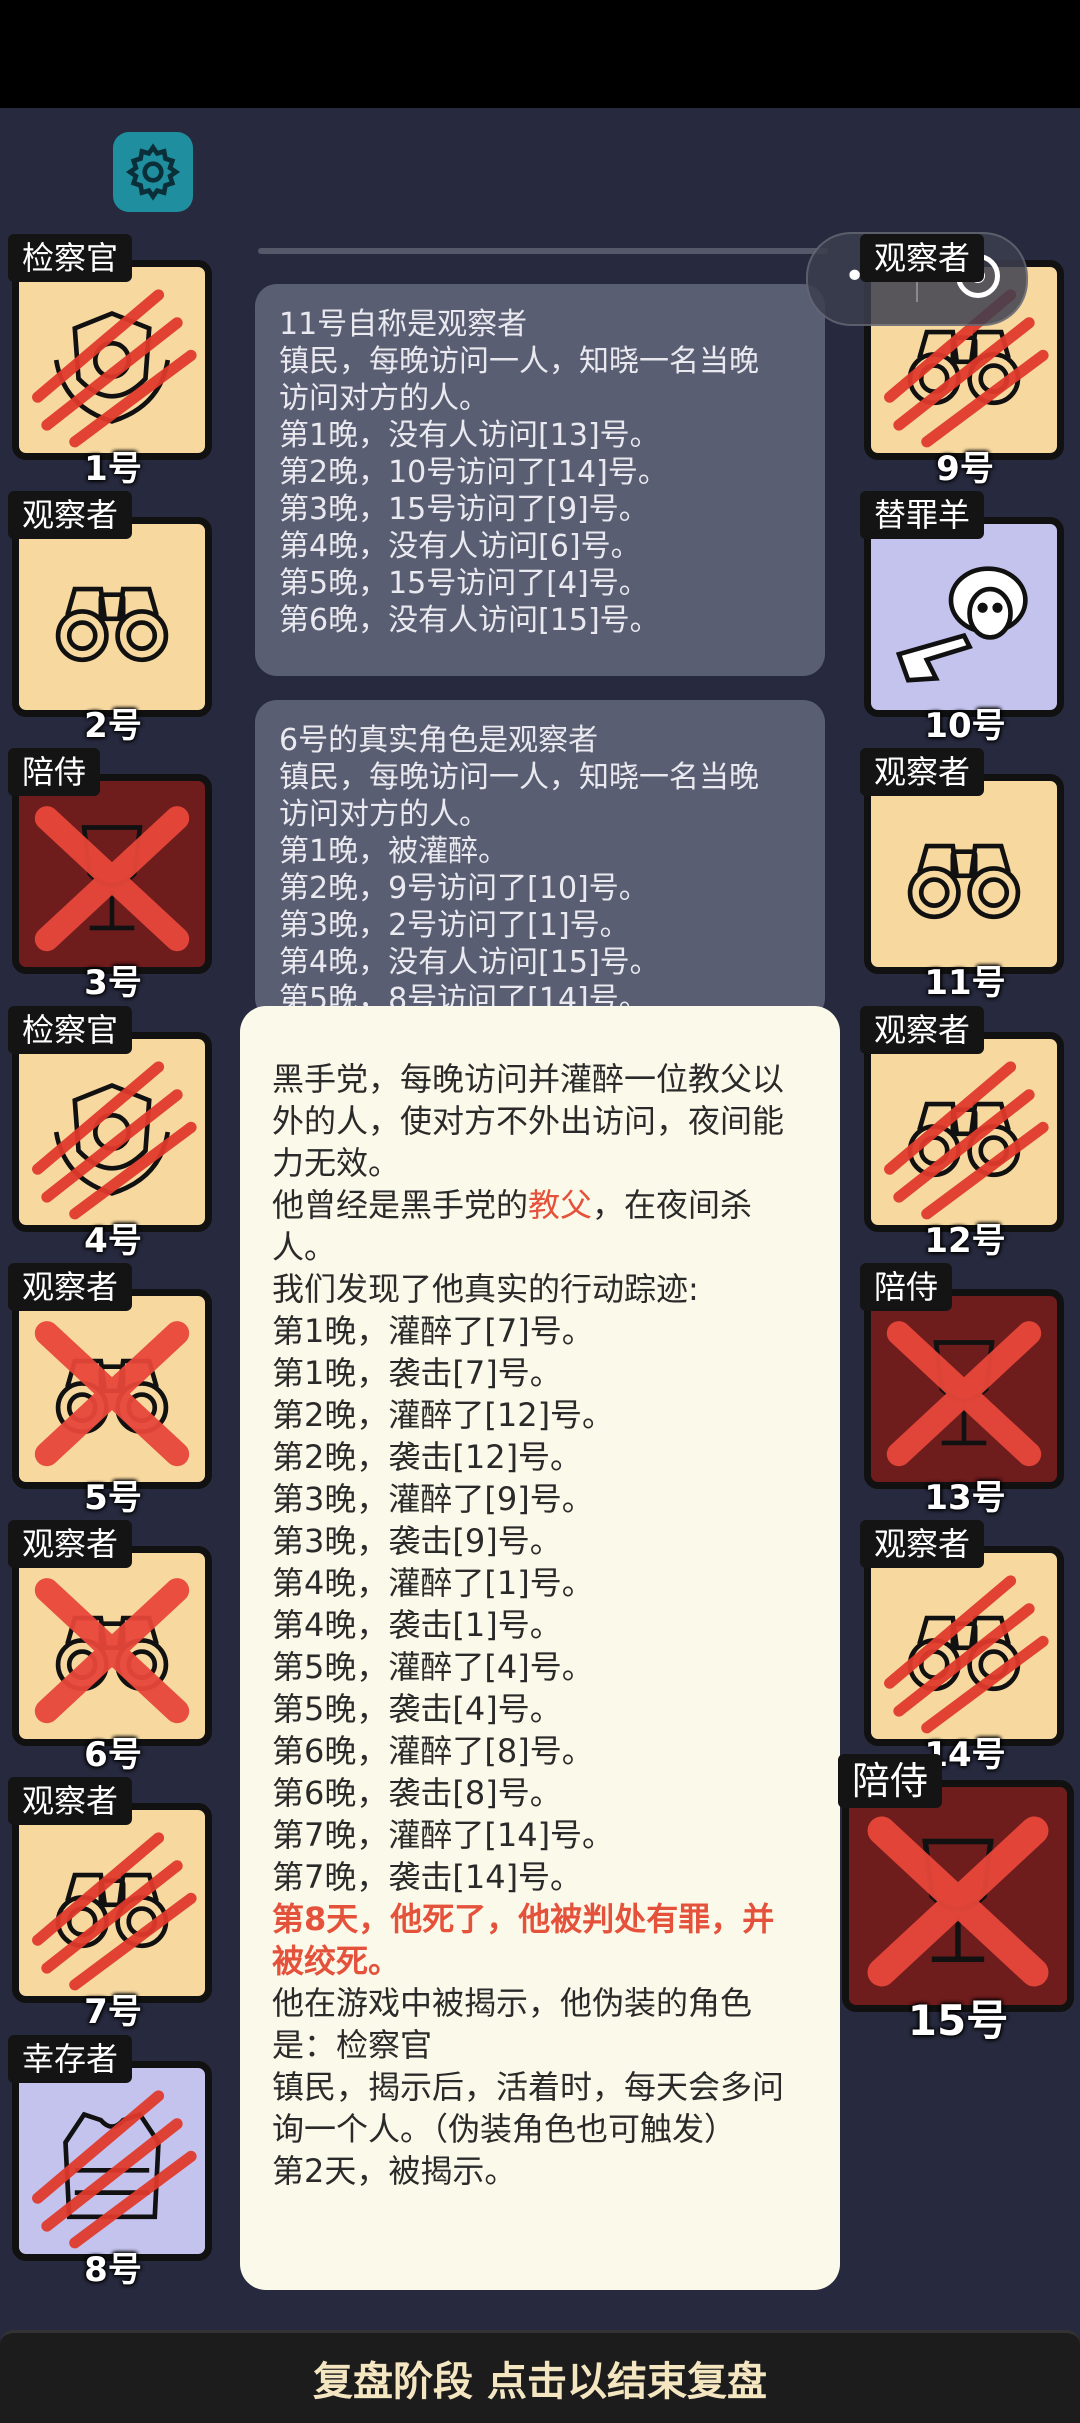 The height and width of the screenshot is (2423, 1080). What do you see at coordinates (469, 620) in the screenshot?
I see `message-line: 第6晚，没有人访问[15]号。` at bounding box center [469, 620].